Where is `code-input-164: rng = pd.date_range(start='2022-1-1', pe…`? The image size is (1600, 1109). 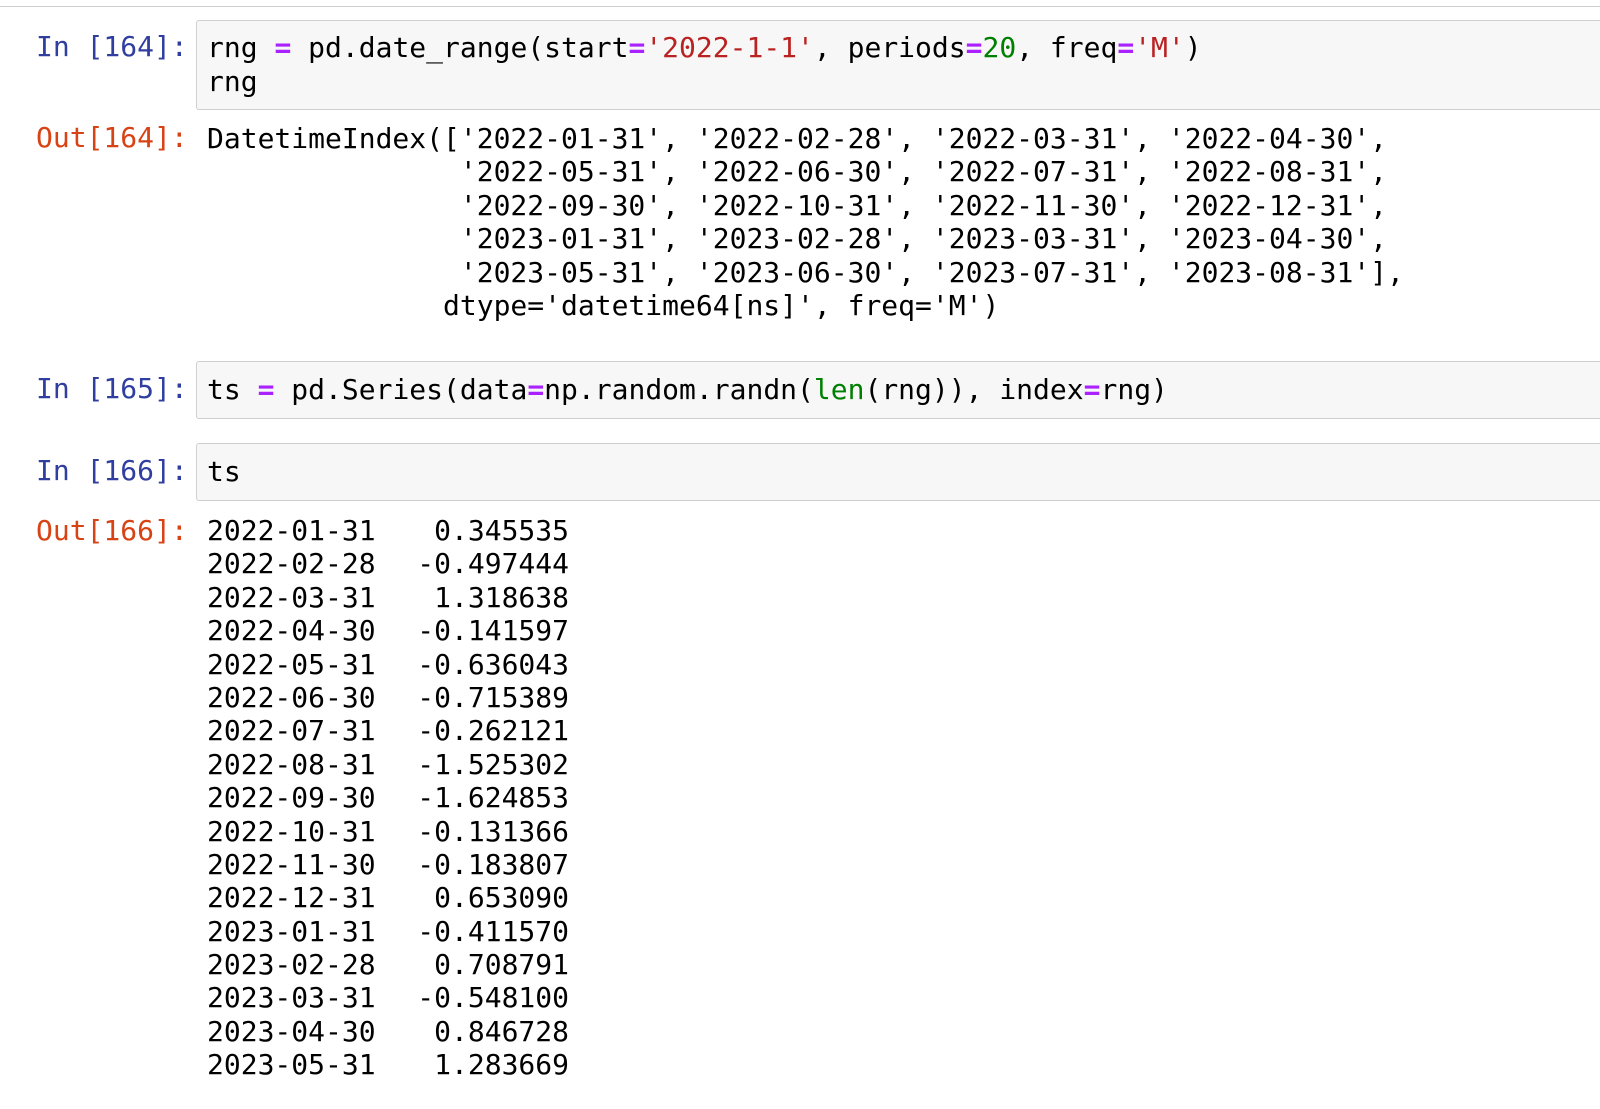
code-input-164: rng = pd.date_range(start='2022-1-1', pe… is located at coordinates (898, 65).